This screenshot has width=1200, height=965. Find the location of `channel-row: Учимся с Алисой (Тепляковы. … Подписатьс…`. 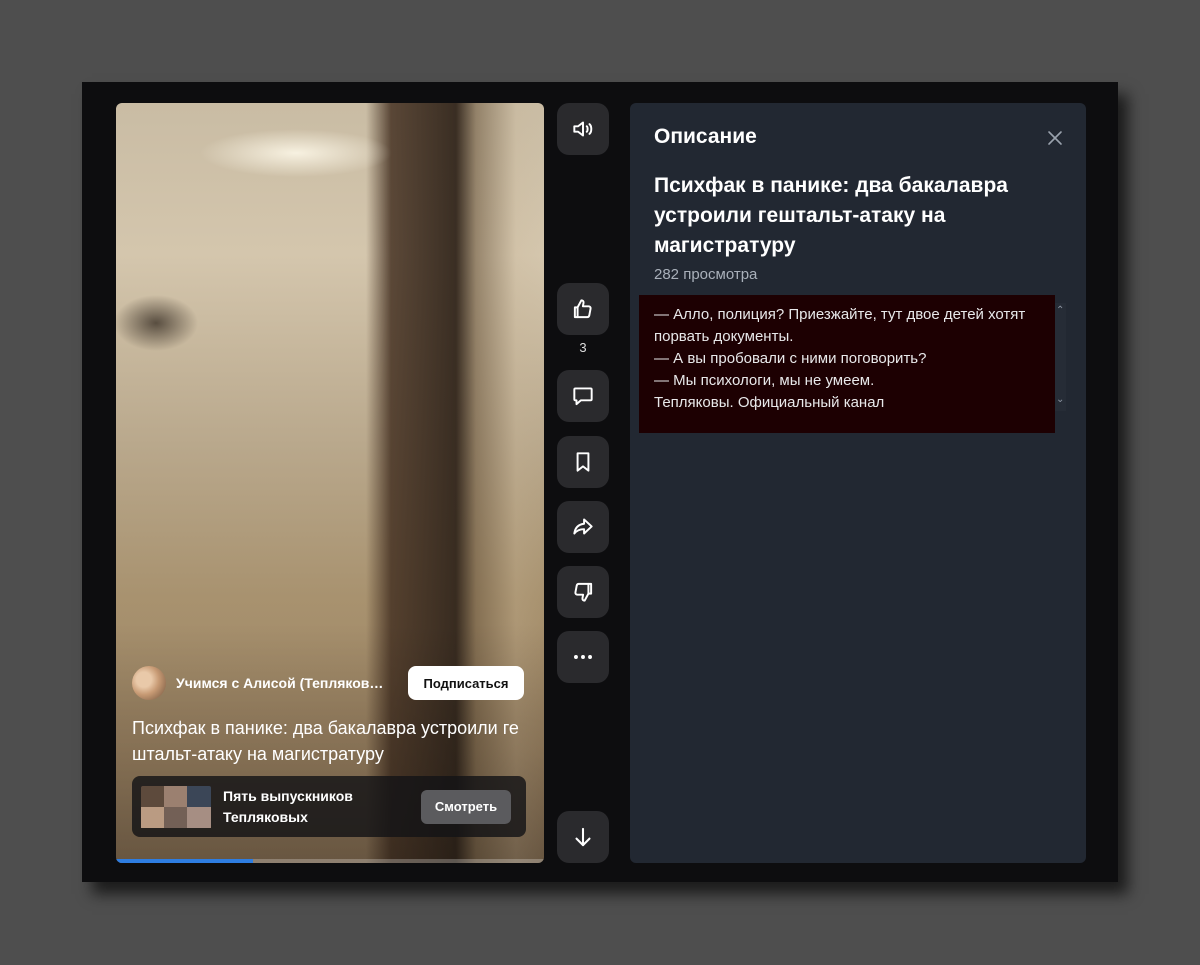

channel-row: Учимся с Алисой (Тепляковы. … Подписатьс… is located at coordinates (329, 683).